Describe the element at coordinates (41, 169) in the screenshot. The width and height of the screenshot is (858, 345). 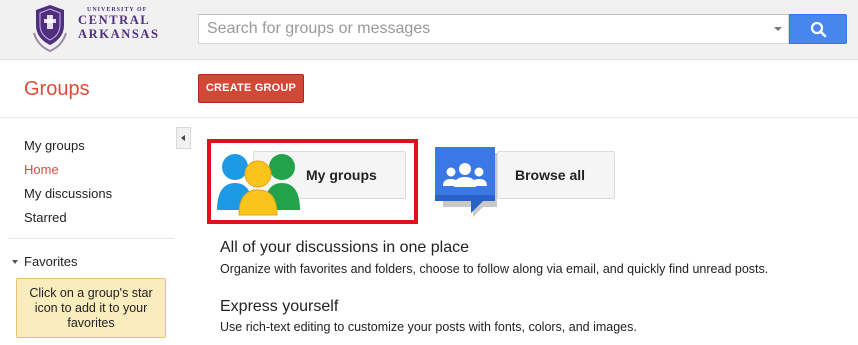
I see `sidebar-item-home: Home` at that location.